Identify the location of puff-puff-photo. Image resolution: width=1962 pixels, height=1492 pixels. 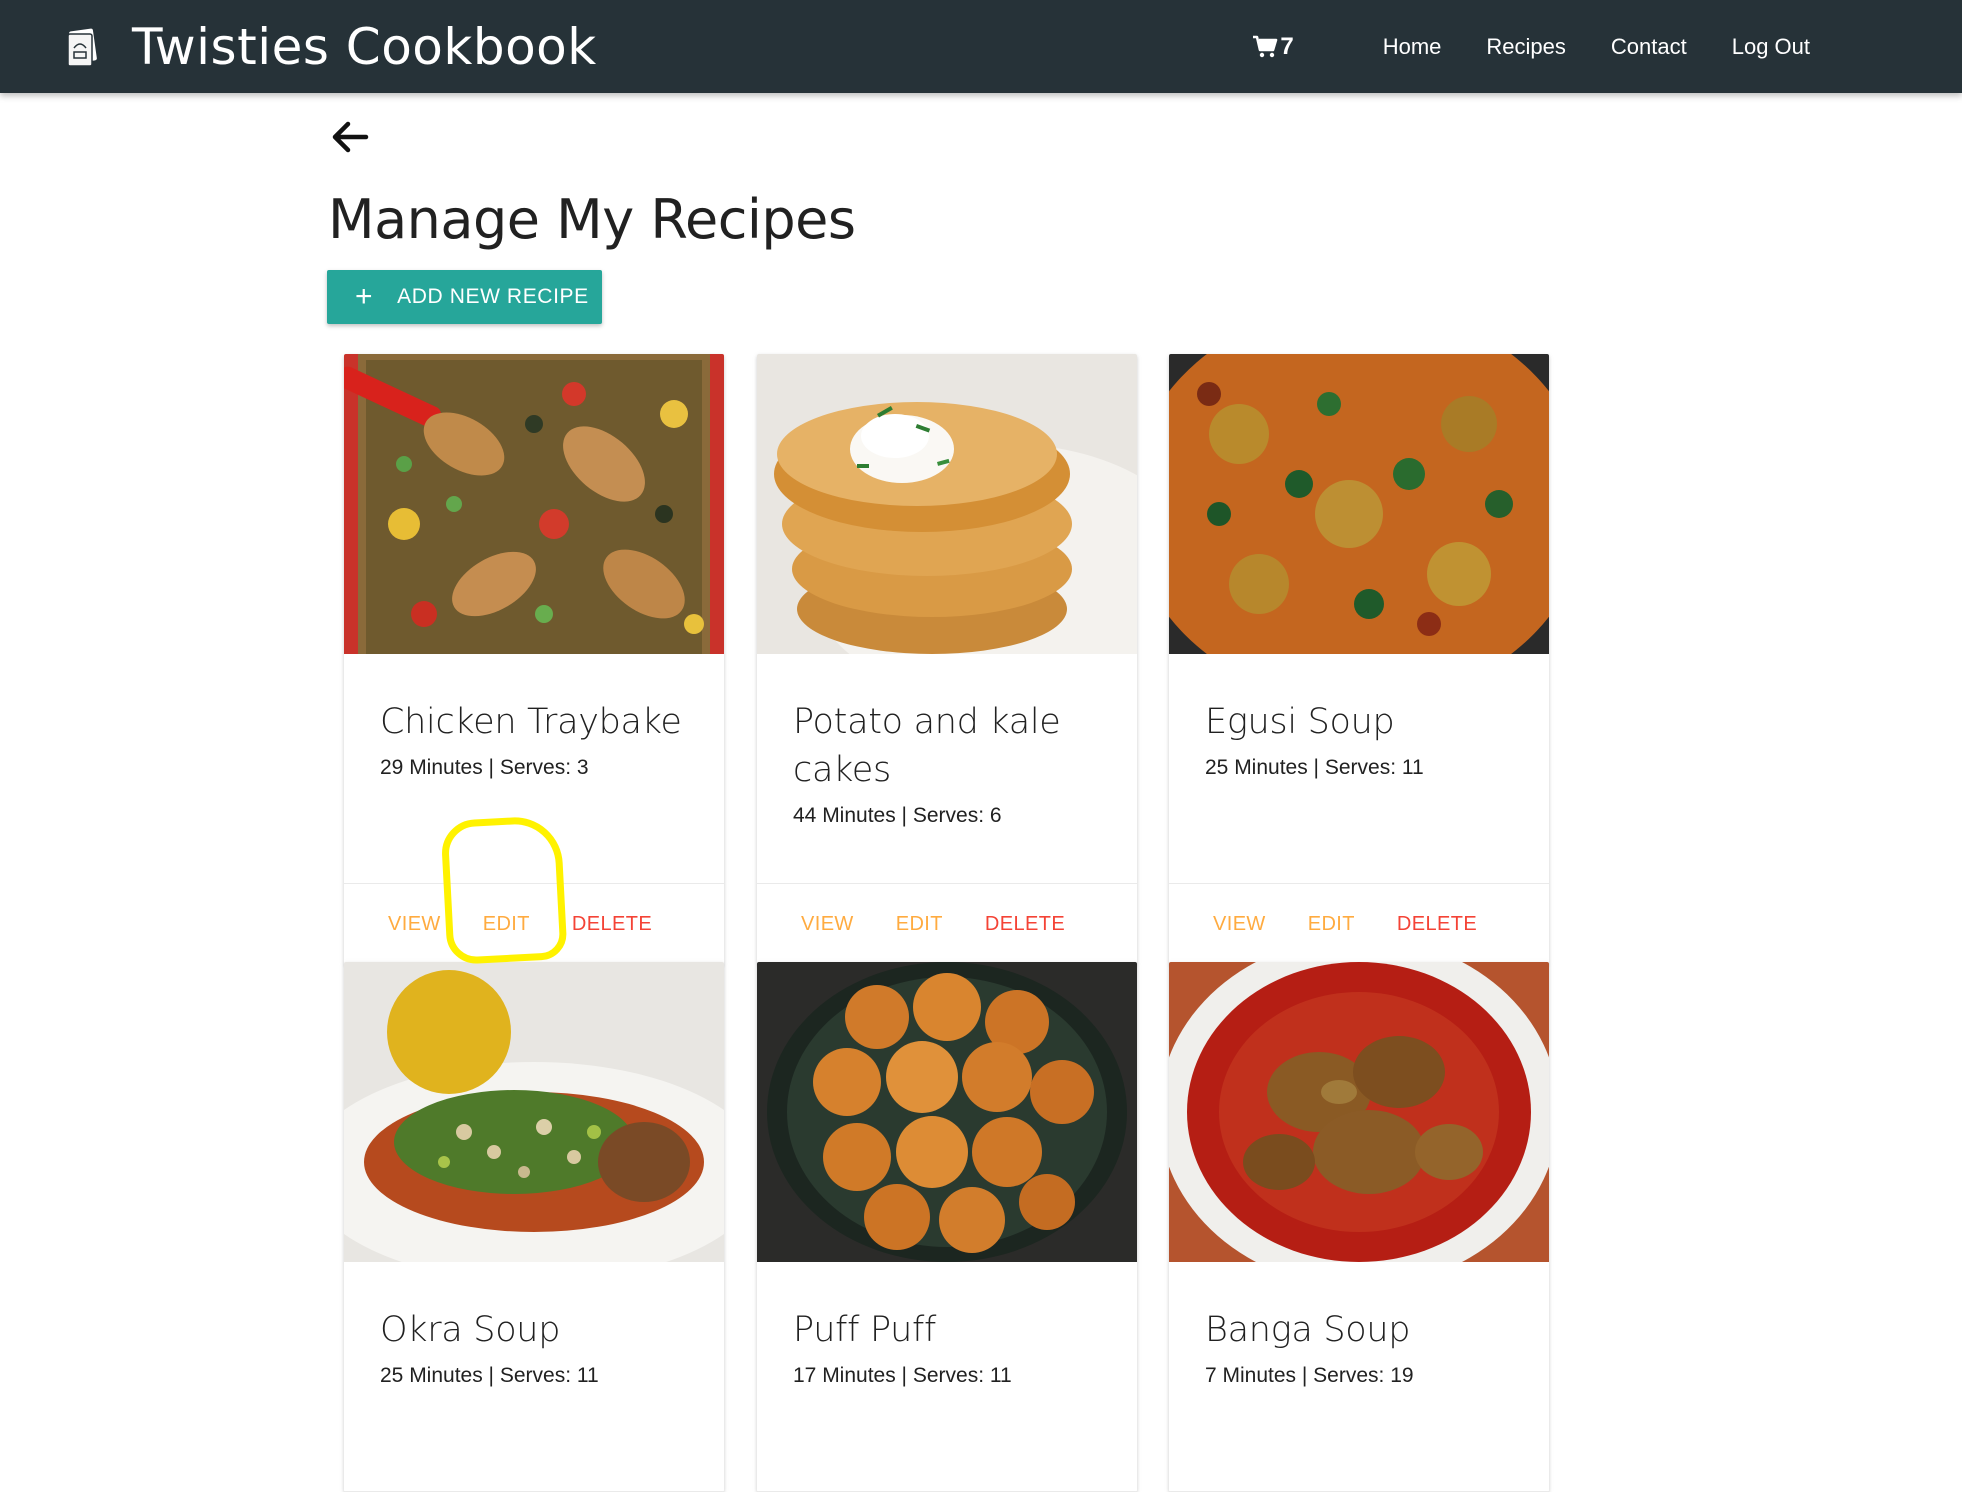
(947, 1112).